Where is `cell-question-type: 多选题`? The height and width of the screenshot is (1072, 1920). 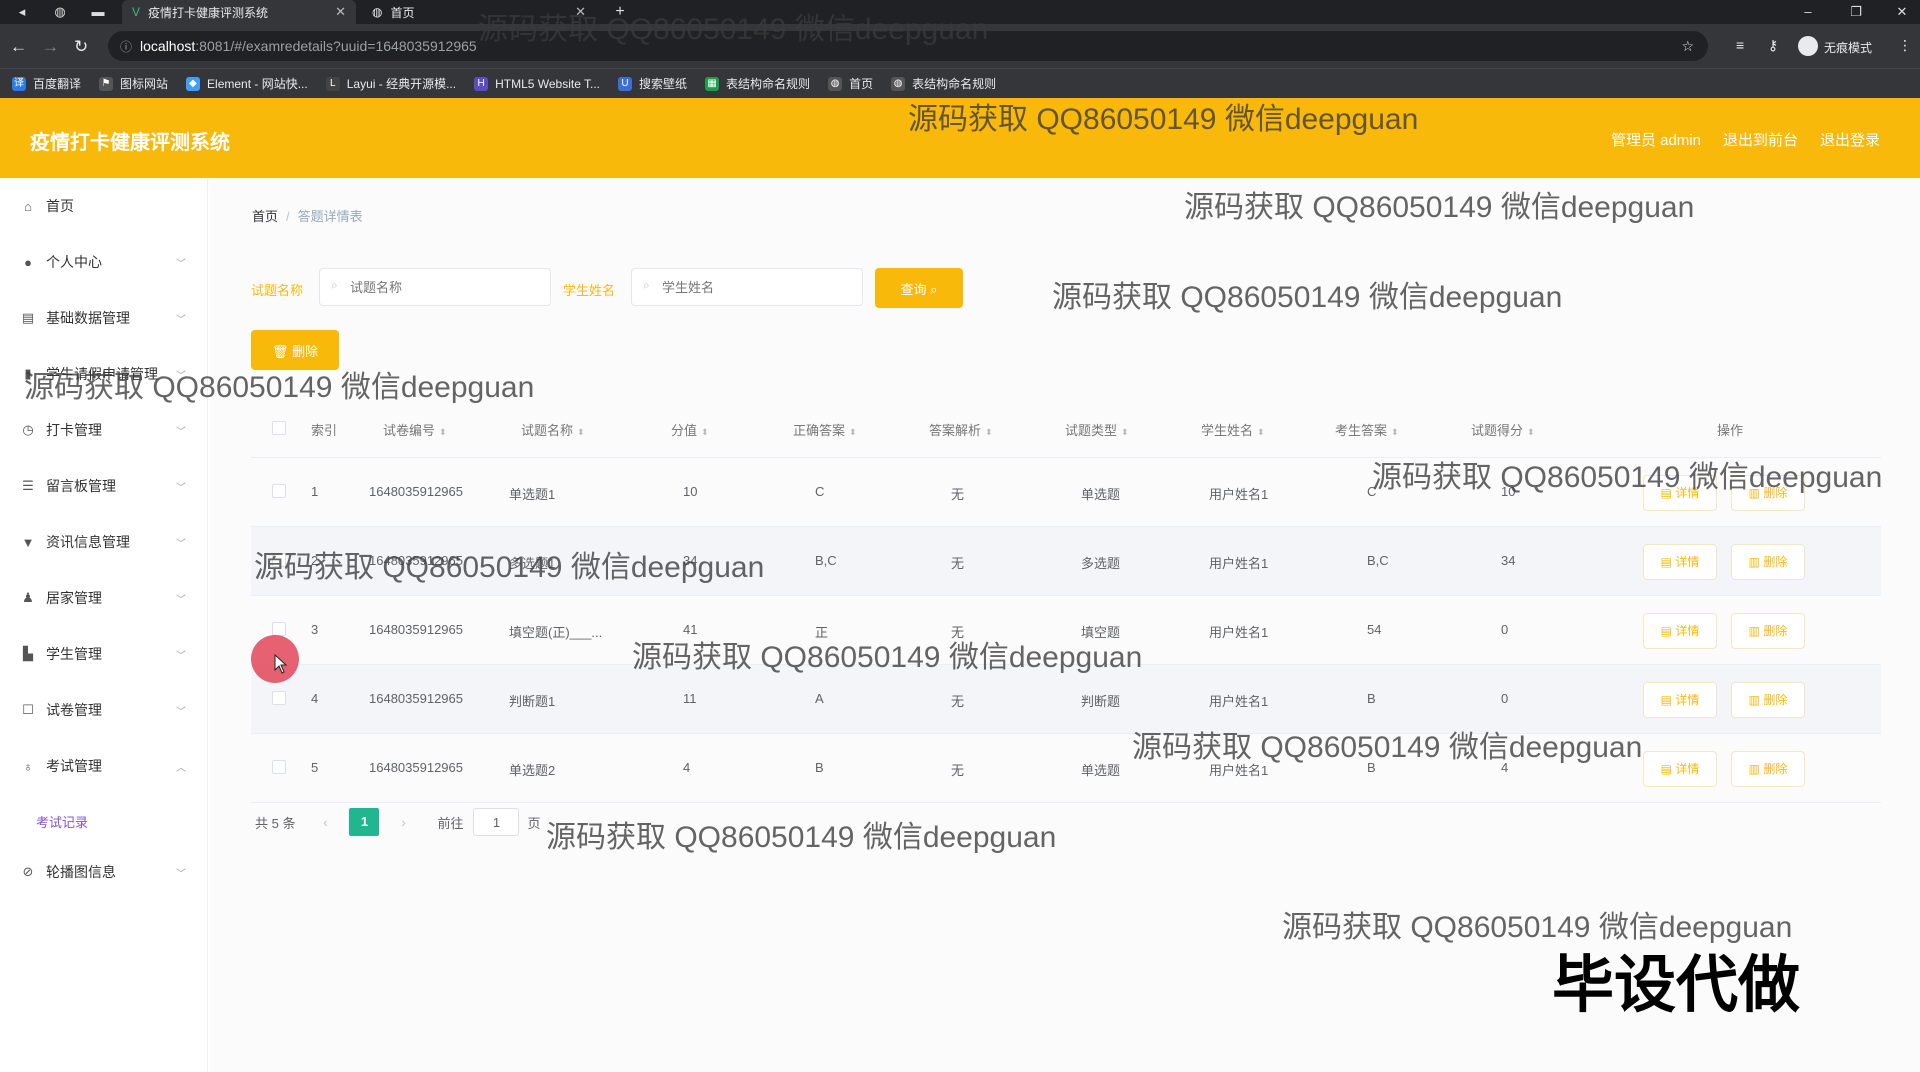
cell-question-type: 多选题 is located at coordinates (1101, 563).